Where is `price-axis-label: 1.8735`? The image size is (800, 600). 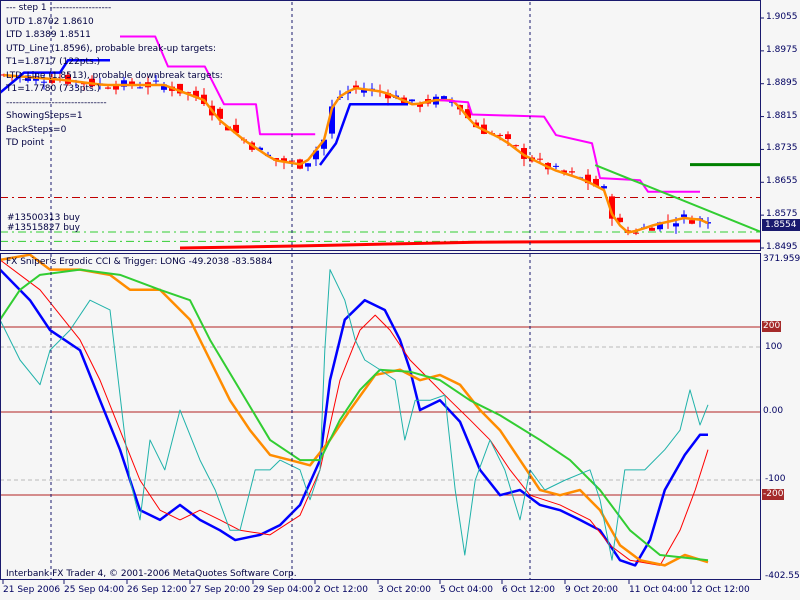 price-axis-label: 1.8735 is located at coordinates (782, 148).